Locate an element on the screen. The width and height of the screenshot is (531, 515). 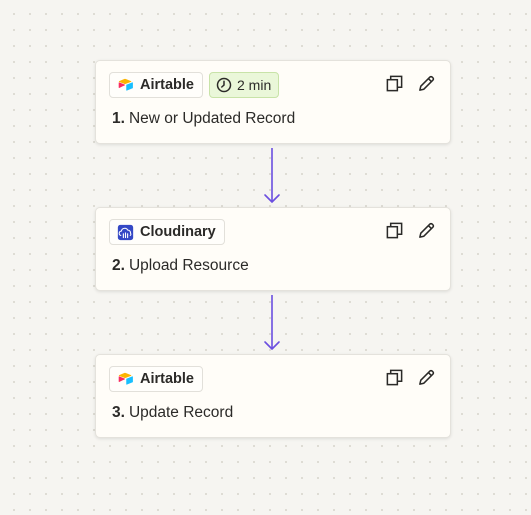
step-title-text: Upload Resource is located at coordinates (188, 265).